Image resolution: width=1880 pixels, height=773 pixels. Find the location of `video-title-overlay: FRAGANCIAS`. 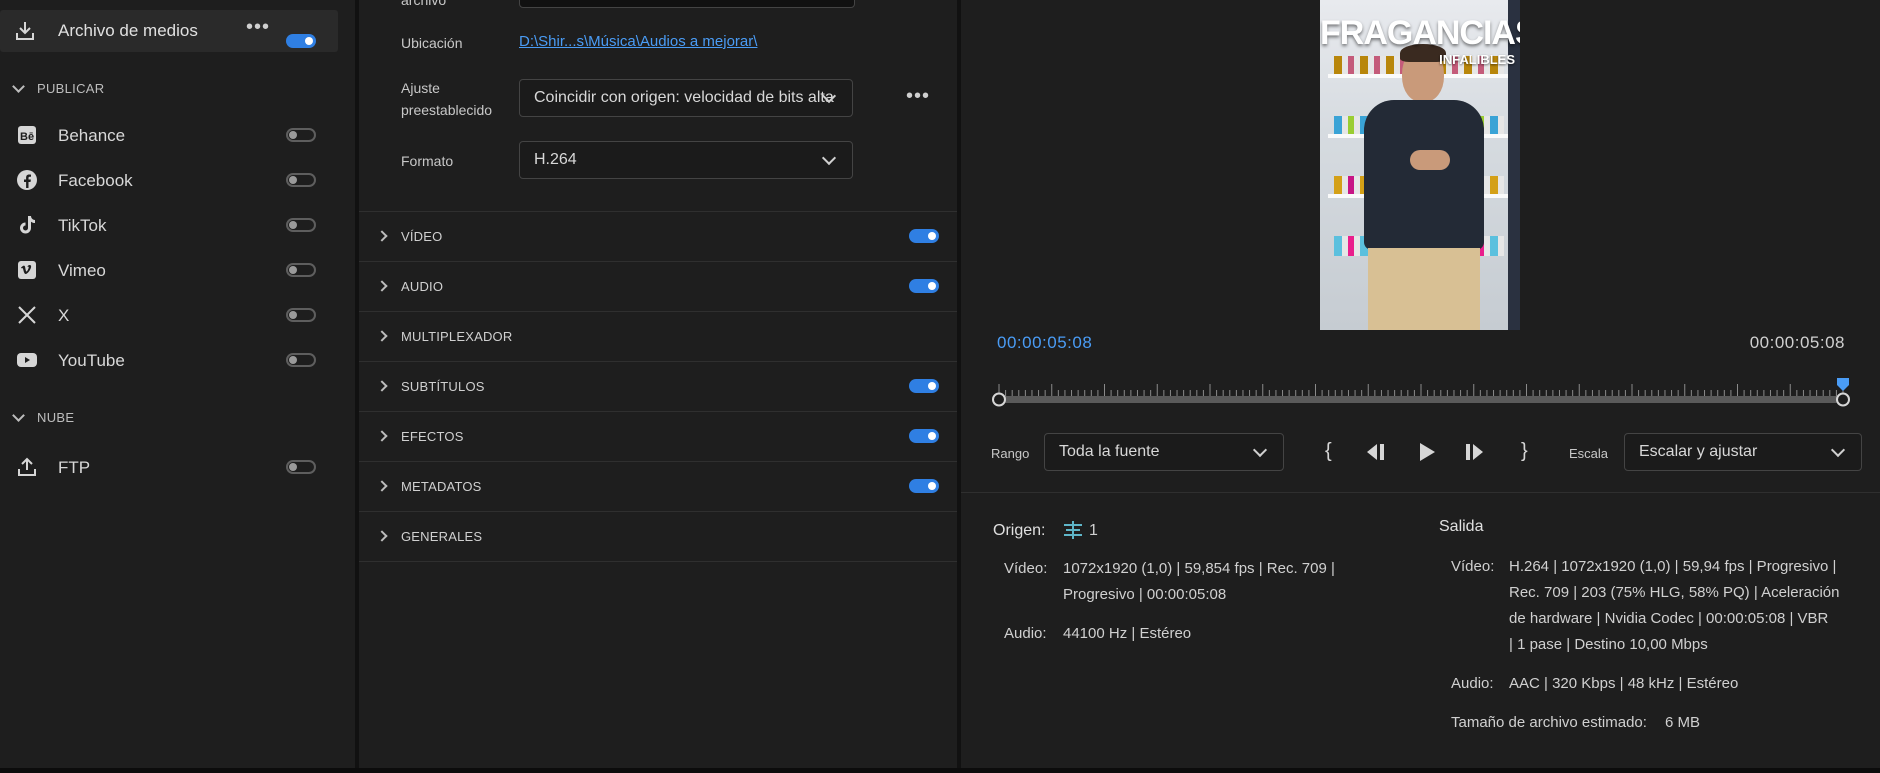

video-title-overlay: FRAGANCIAS is located at coordinates (1420, 33).